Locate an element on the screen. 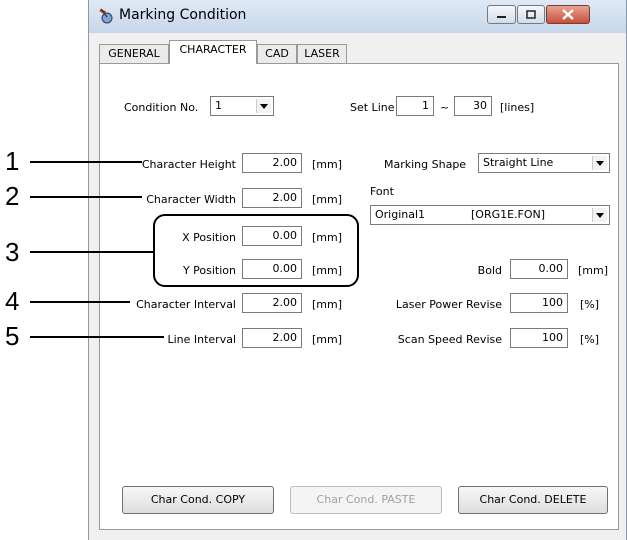  laser-power-input: 100 is located at coordinates (539, 303).